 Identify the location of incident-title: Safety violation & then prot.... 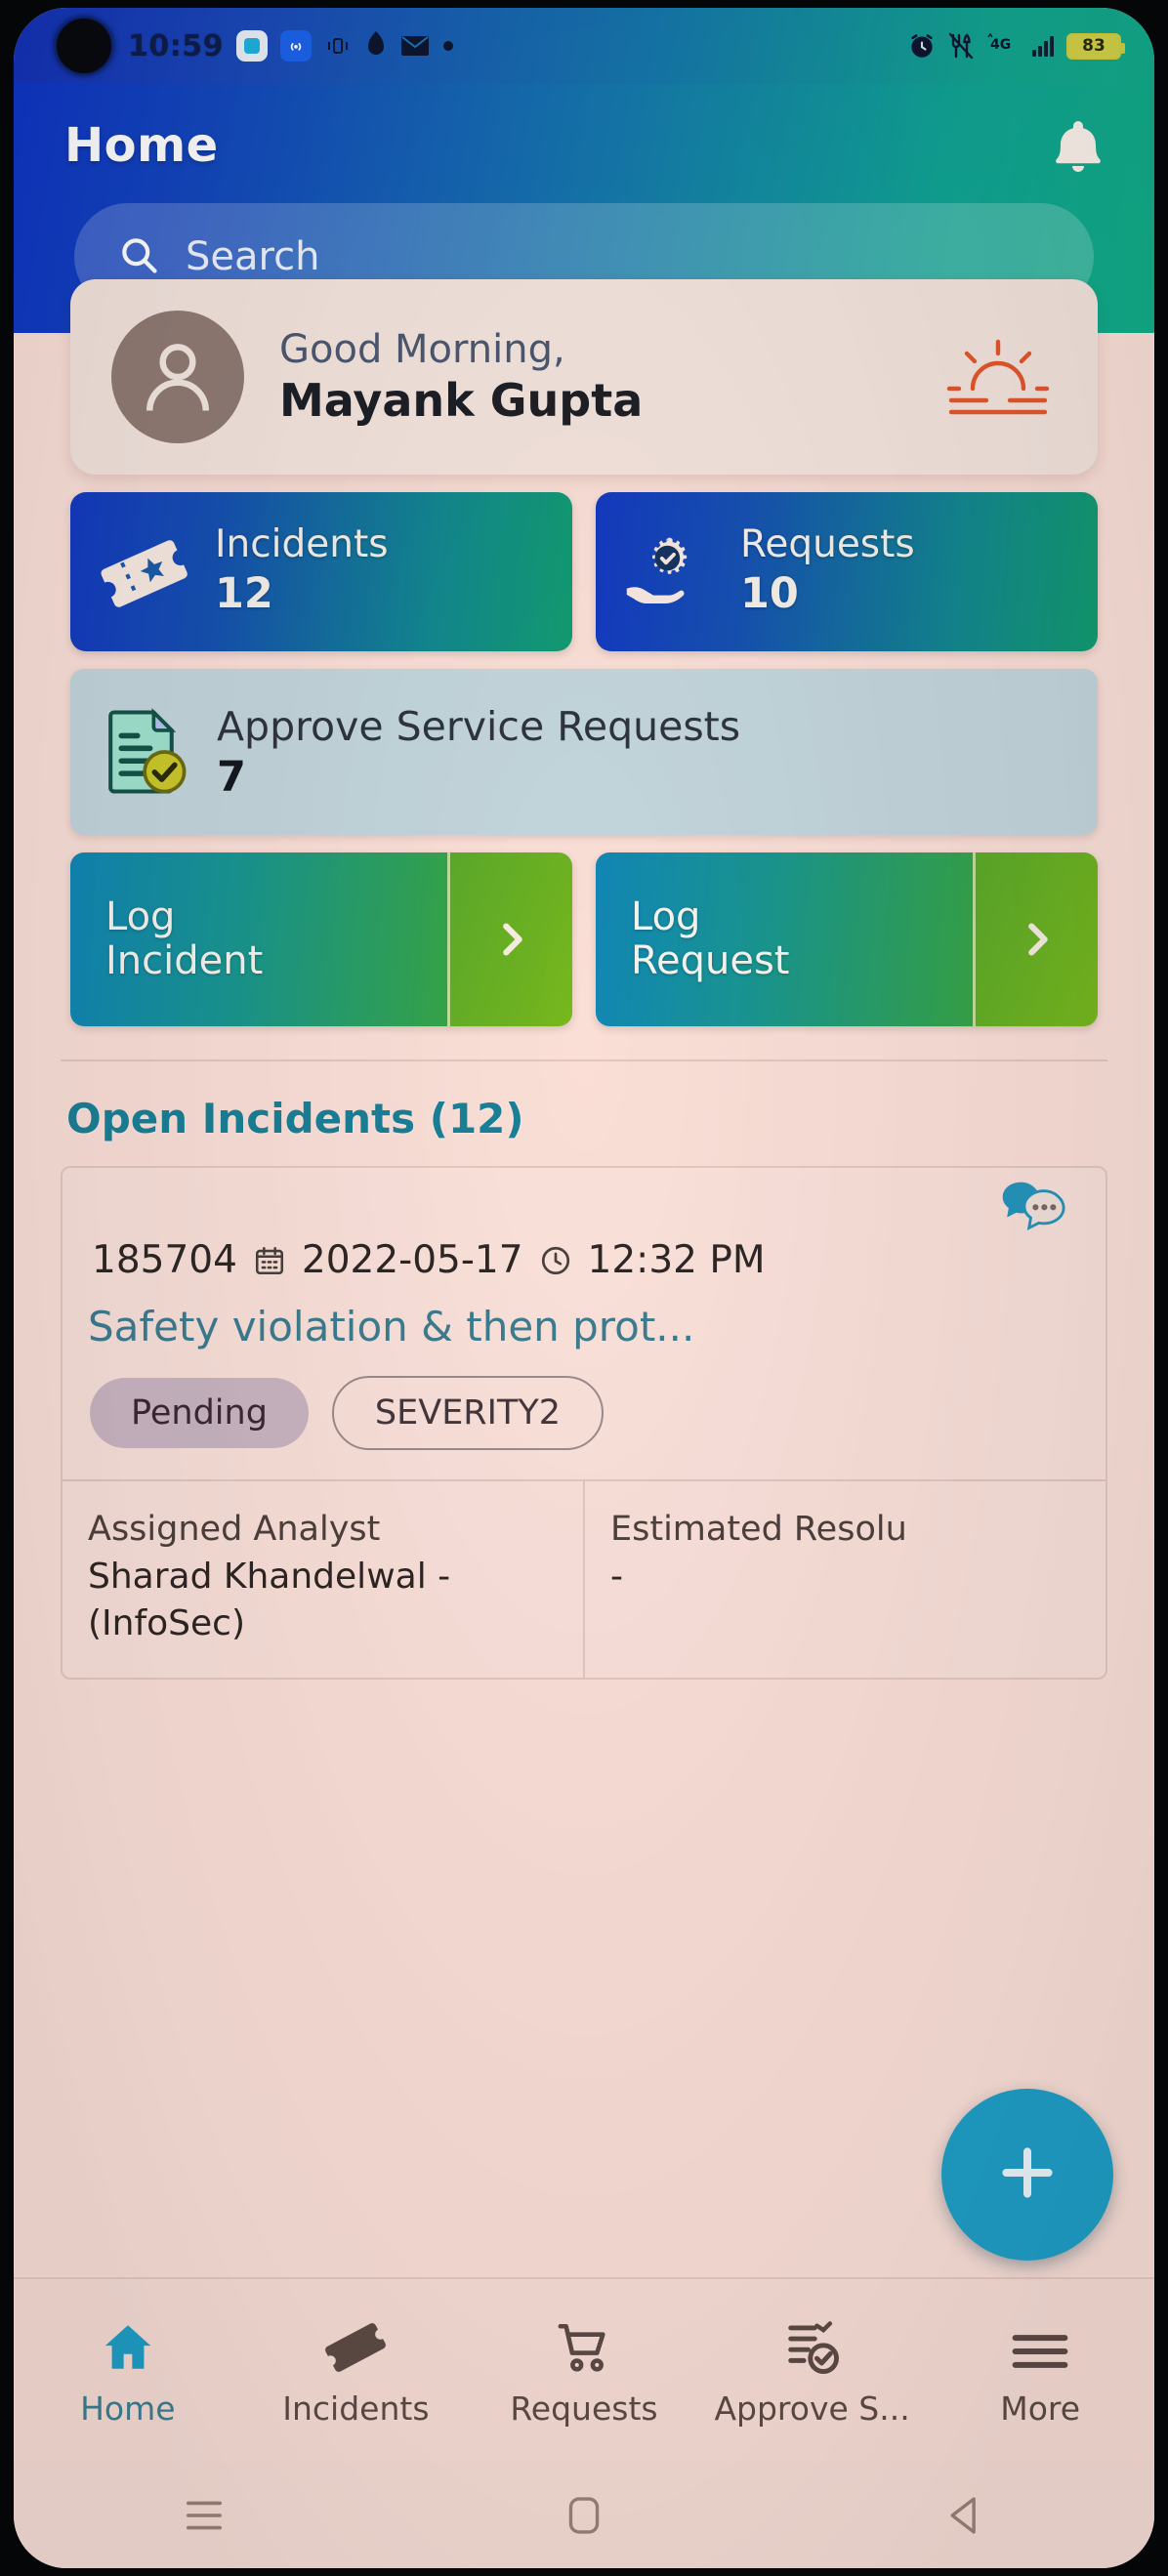
(391, 1326).